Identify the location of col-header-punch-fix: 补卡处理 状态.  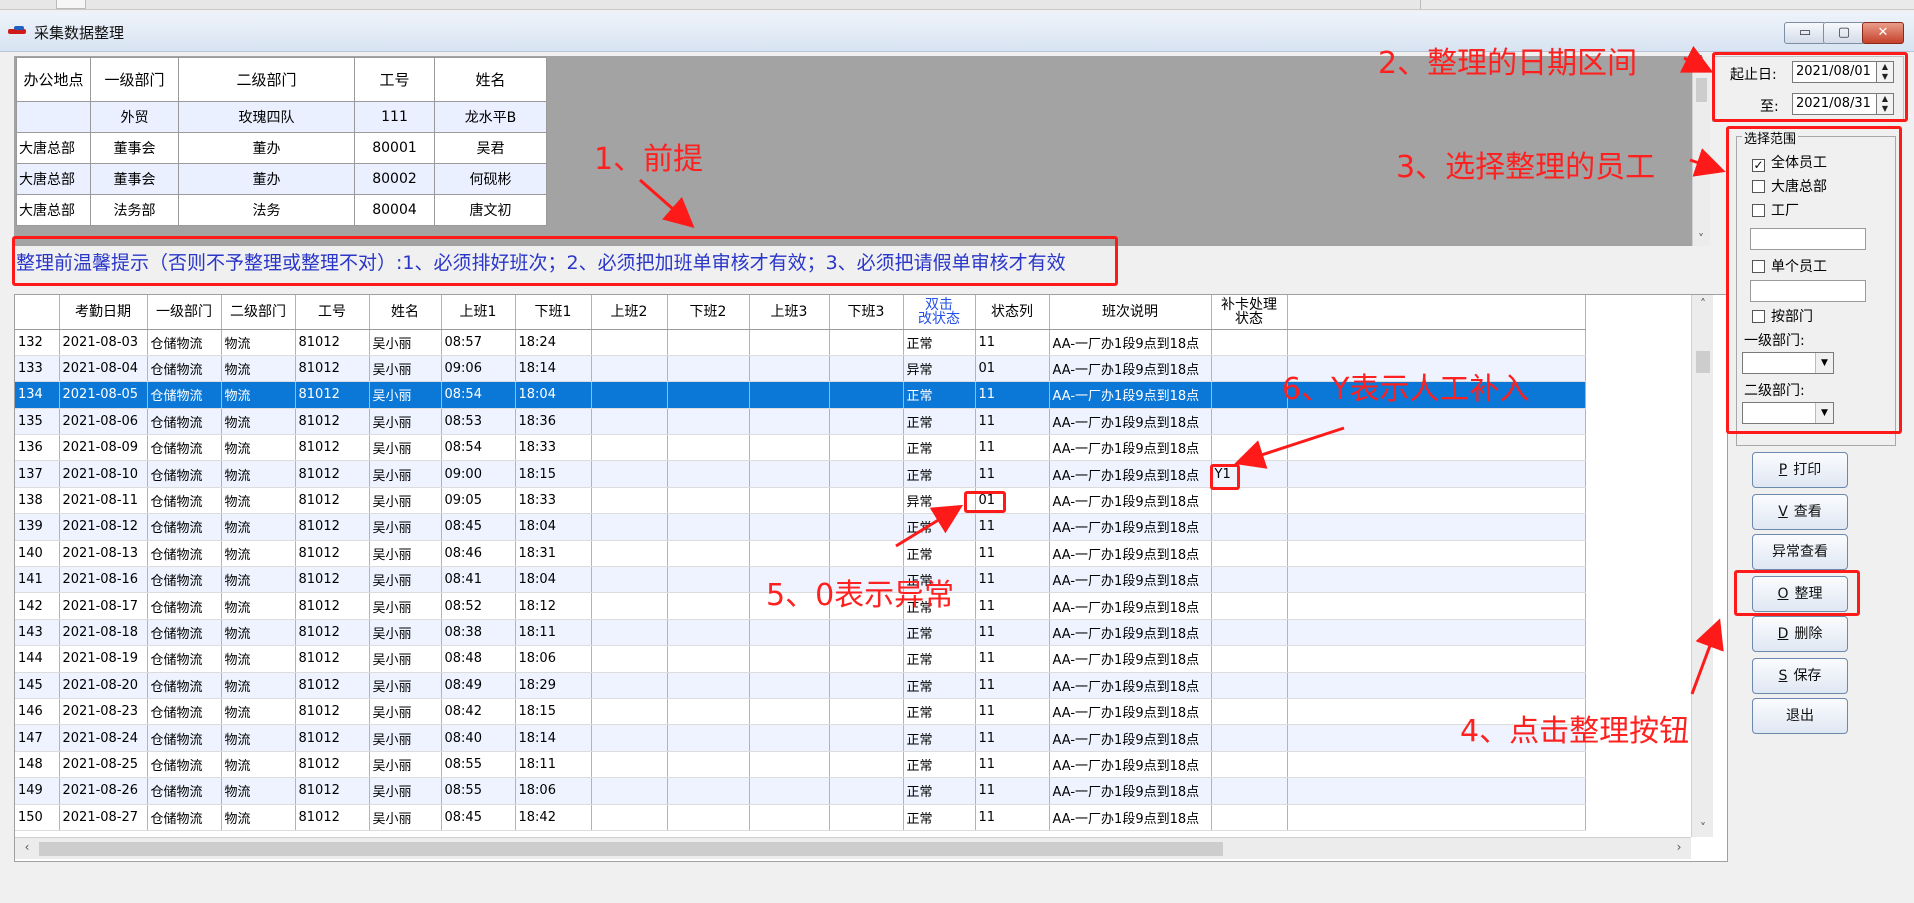
(1249, 312).